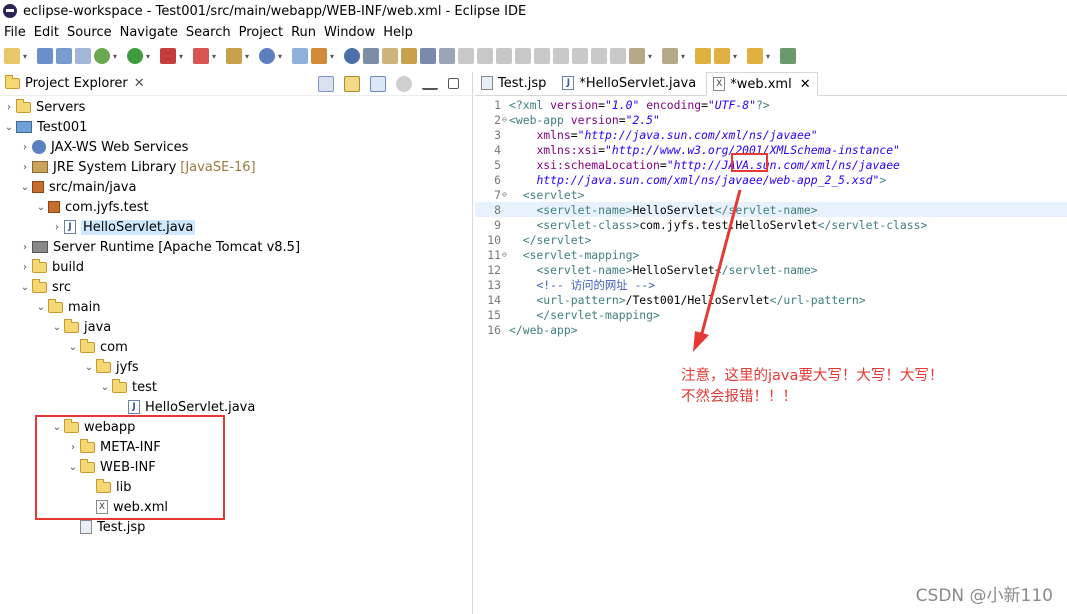  I want to click on view-menu-icon, so click(404, 83).